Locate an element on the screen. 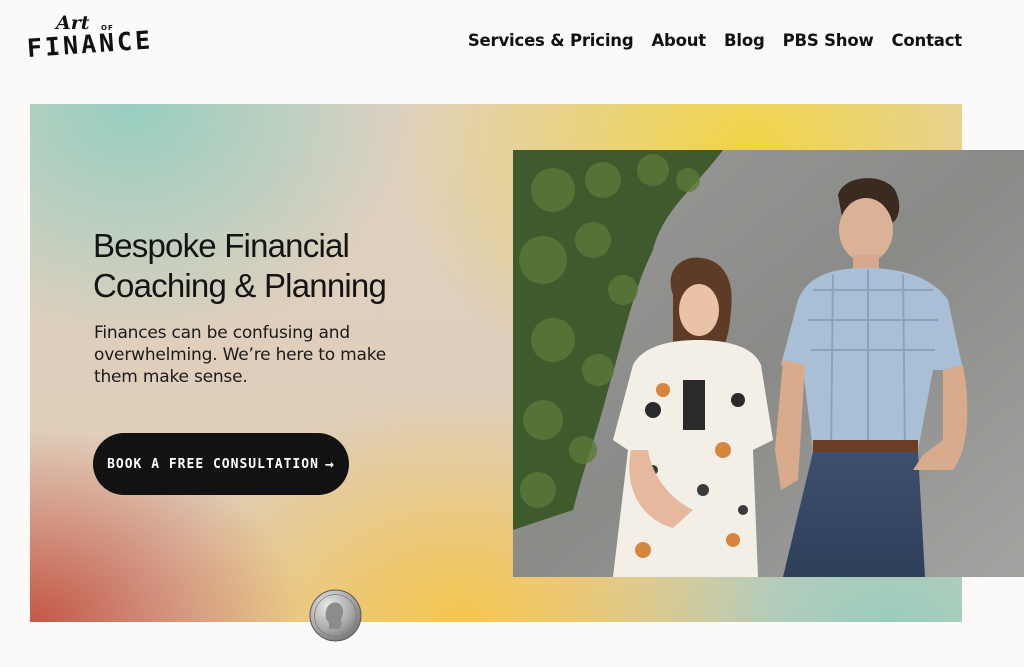 Image resolution: width=1024 pixels, height=667 pixels. quarter-coin-icon is located at coordinates (335, 615).